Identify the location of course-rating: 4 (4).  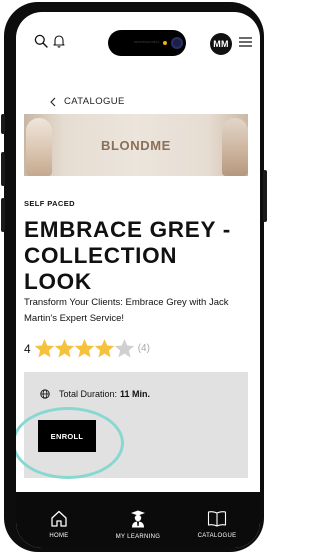
(87, 348).